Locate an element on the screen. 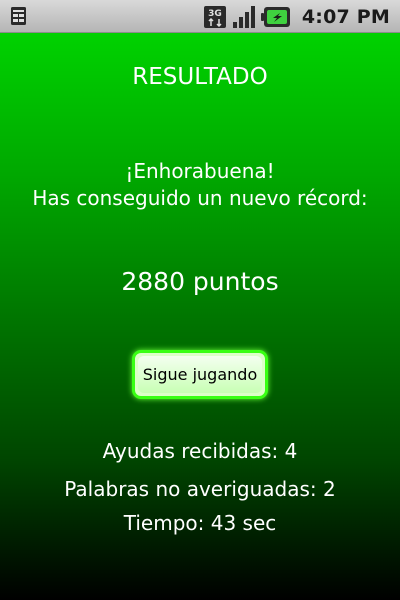 The image size is (400, 600). signal-icon is located at coordinates (243, 16).